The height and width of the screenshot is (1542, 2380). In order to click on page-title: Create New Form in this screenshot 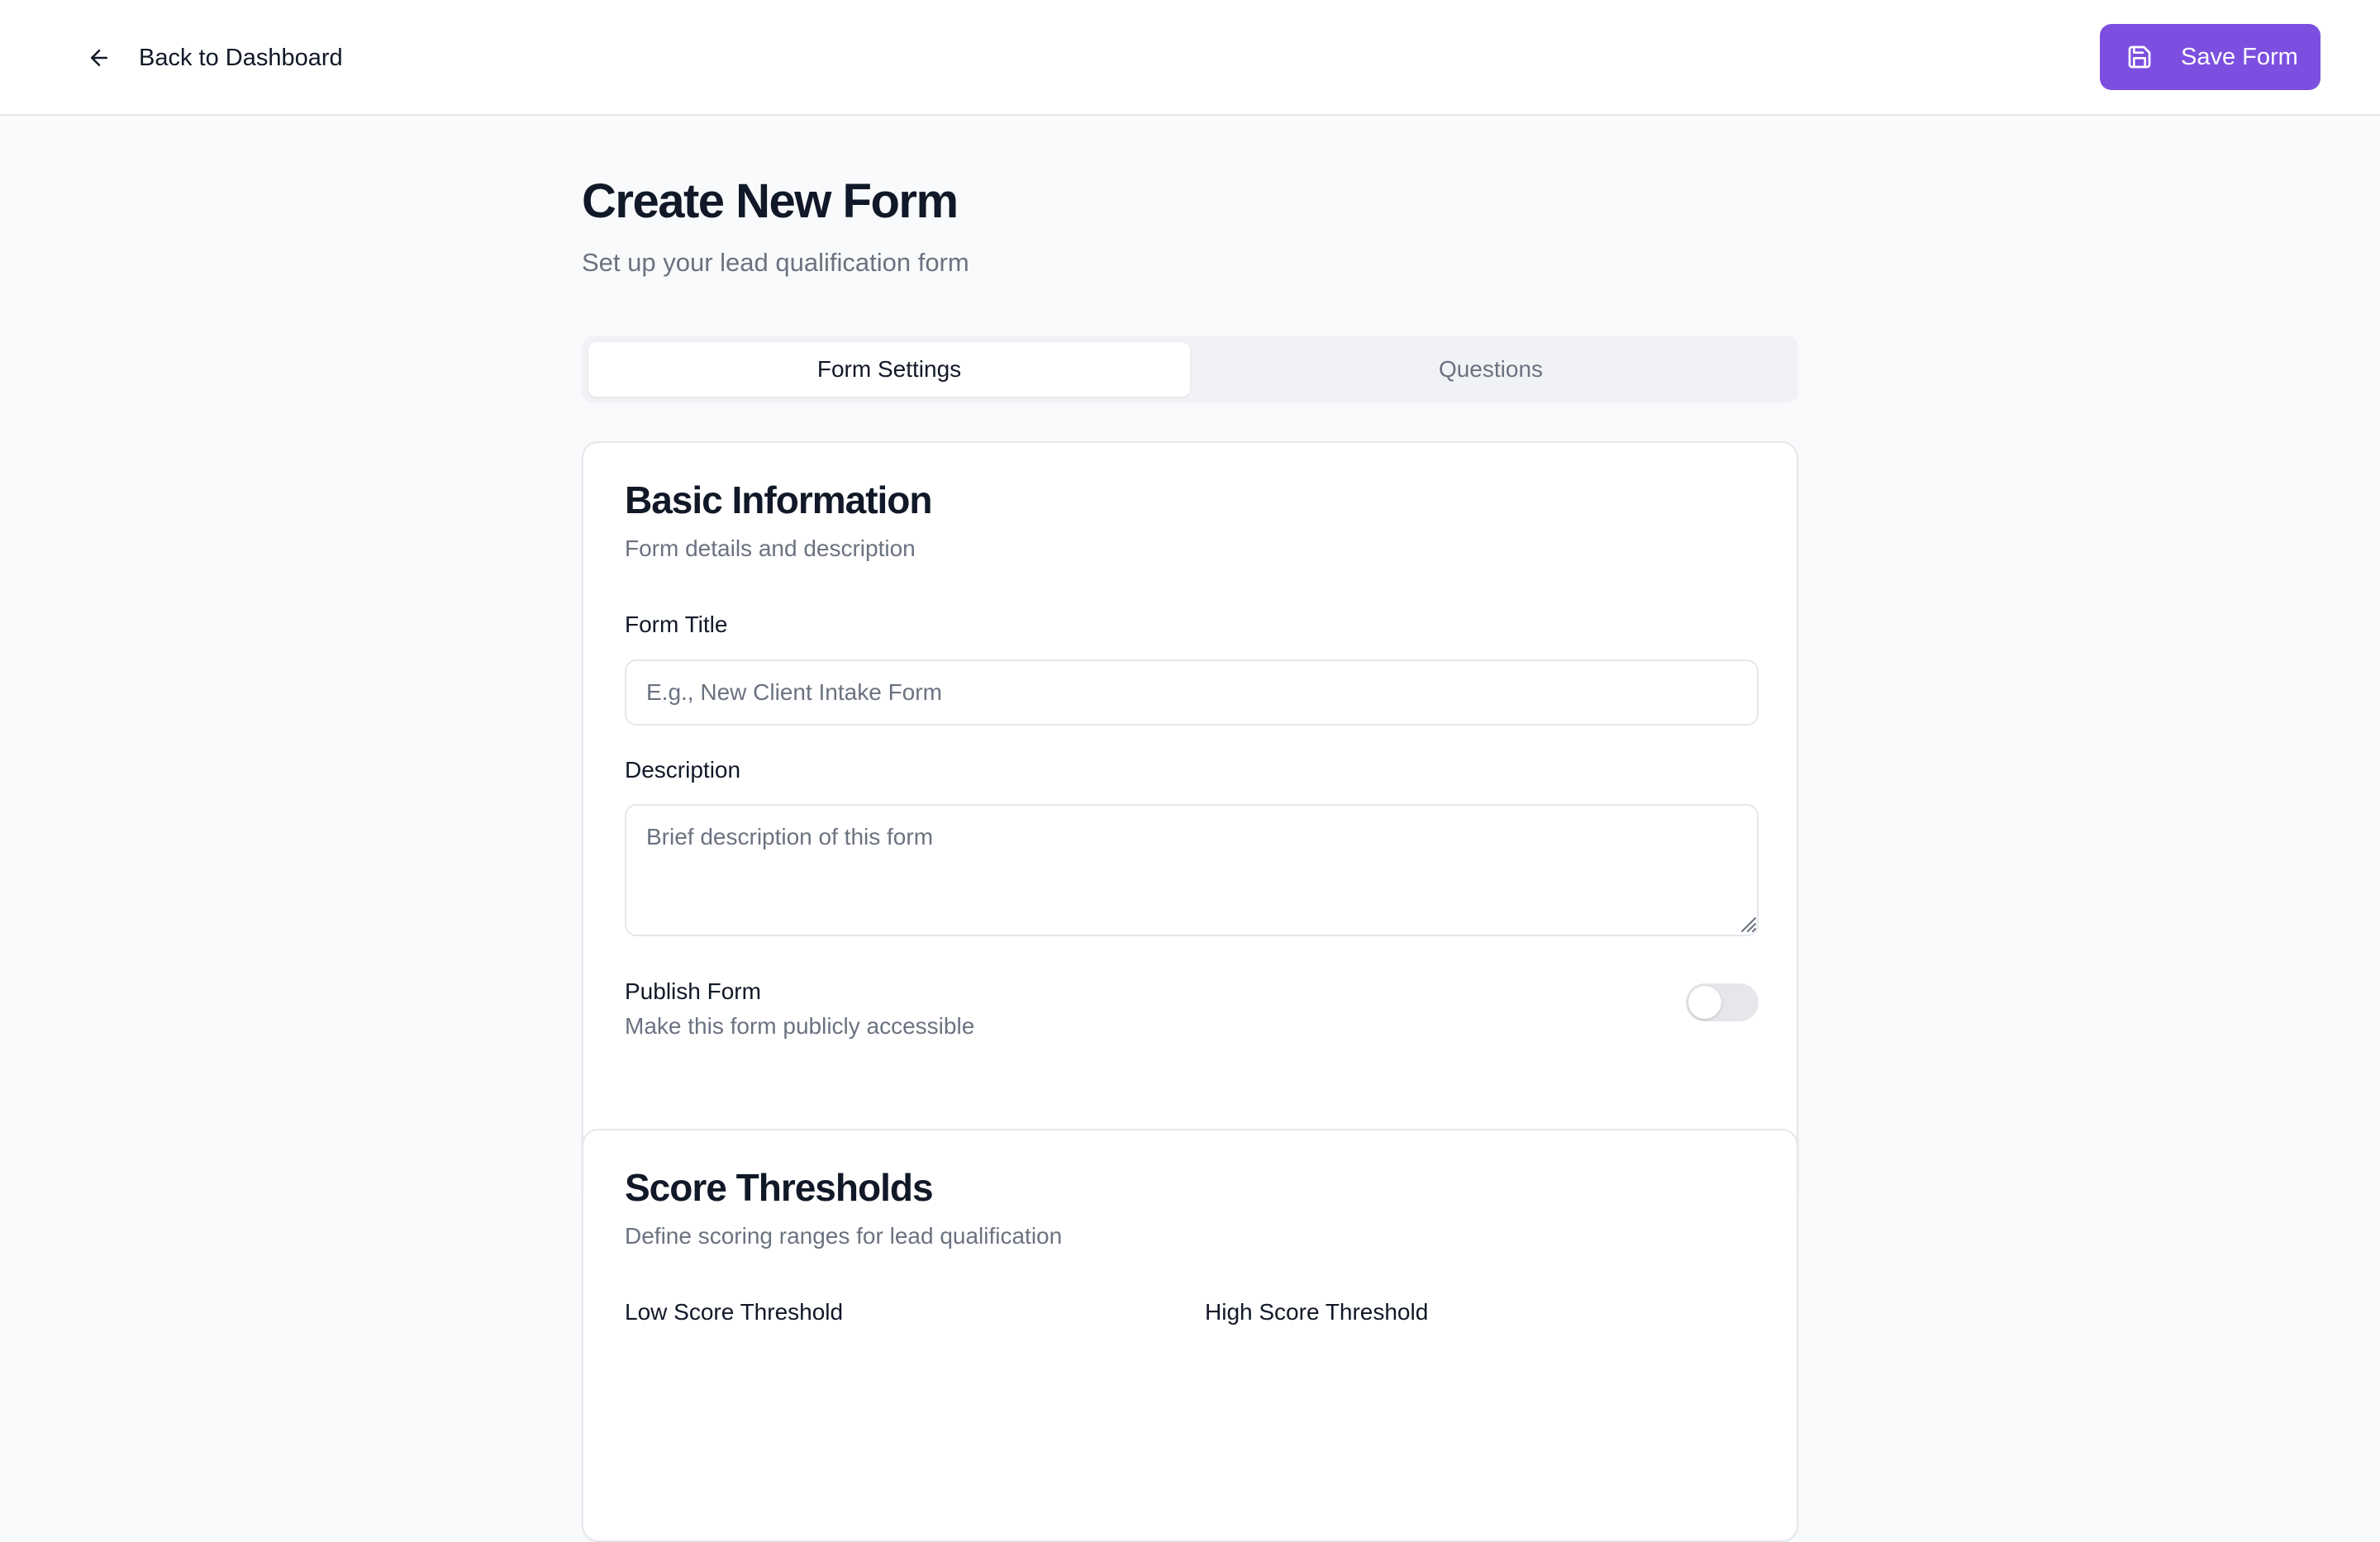, I will do `click(770, 201)`.